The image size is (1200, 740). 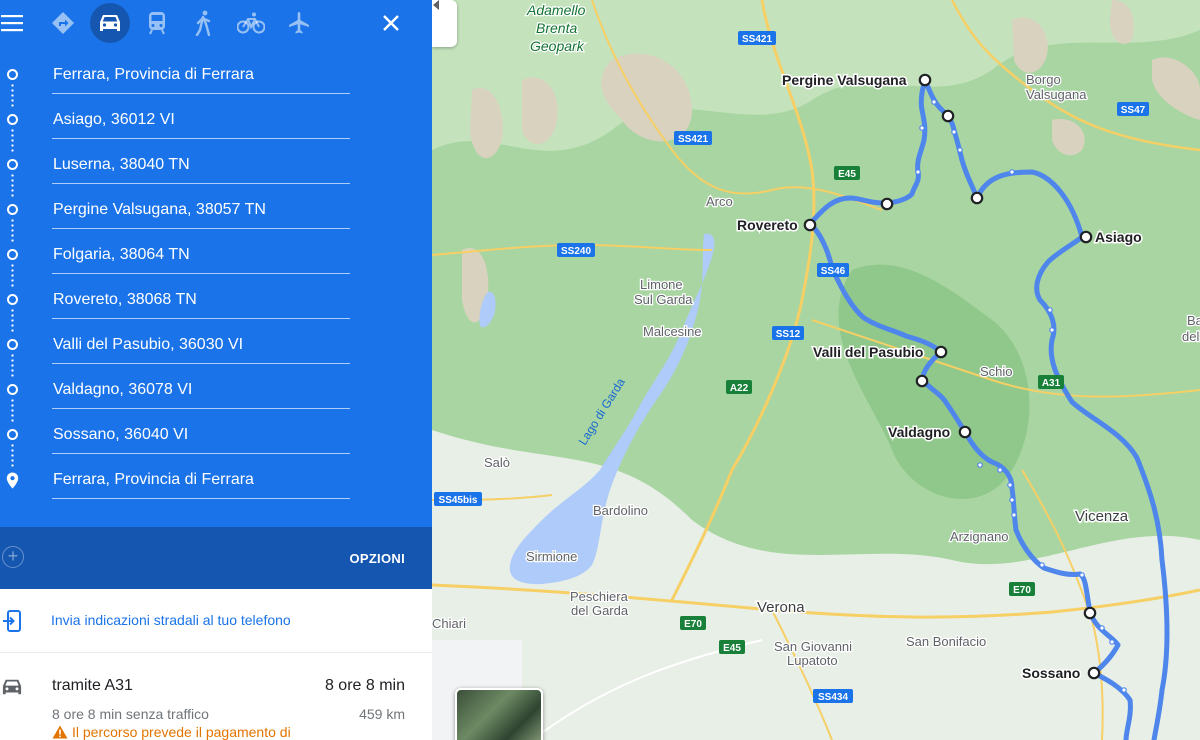 What do you see at coordinates (201, 345) in the screenshot?
I see `waypoint-input: Valli del Pasubio, 36030 VI` at bounding box center [201, 345].